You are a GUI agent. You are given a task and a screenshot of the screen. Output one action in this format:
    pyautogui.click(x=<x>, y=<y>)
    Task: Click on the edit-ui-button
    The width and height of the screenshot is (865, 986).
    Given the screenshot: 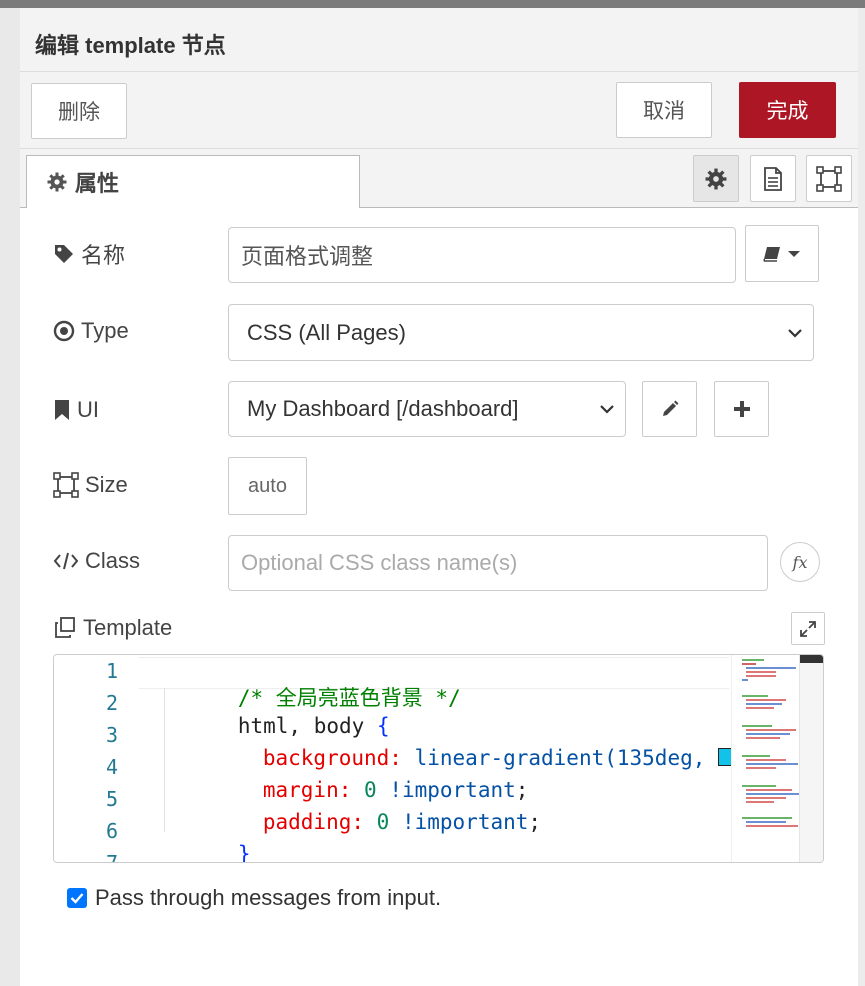 What is the action you would take?
    pyautogui.click(x=669, y=409)
    